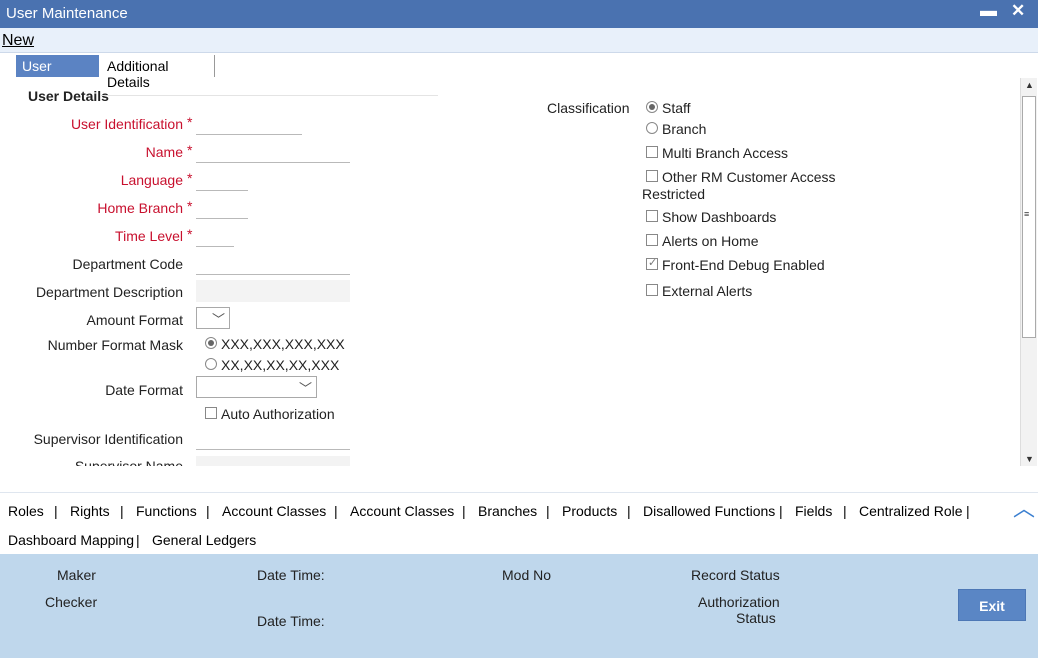 This screenshot has height=658, width=1038. What do you see at coordinates (725, 153) in the screenshot?
I see `multi-branch-access-label: Multi Branch Access` at bounding box center [725, 153].